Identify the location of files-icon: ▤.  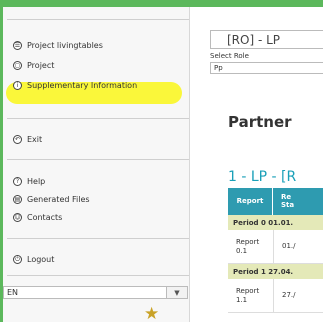
(17, 199).